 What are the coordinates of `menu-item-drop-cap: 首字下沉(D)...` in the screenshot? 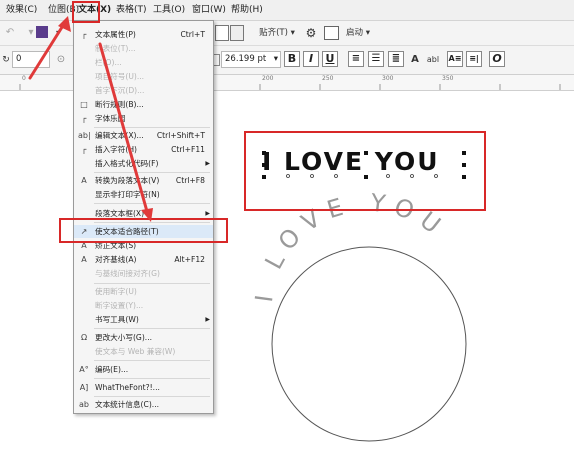 It's located at (143, 90).